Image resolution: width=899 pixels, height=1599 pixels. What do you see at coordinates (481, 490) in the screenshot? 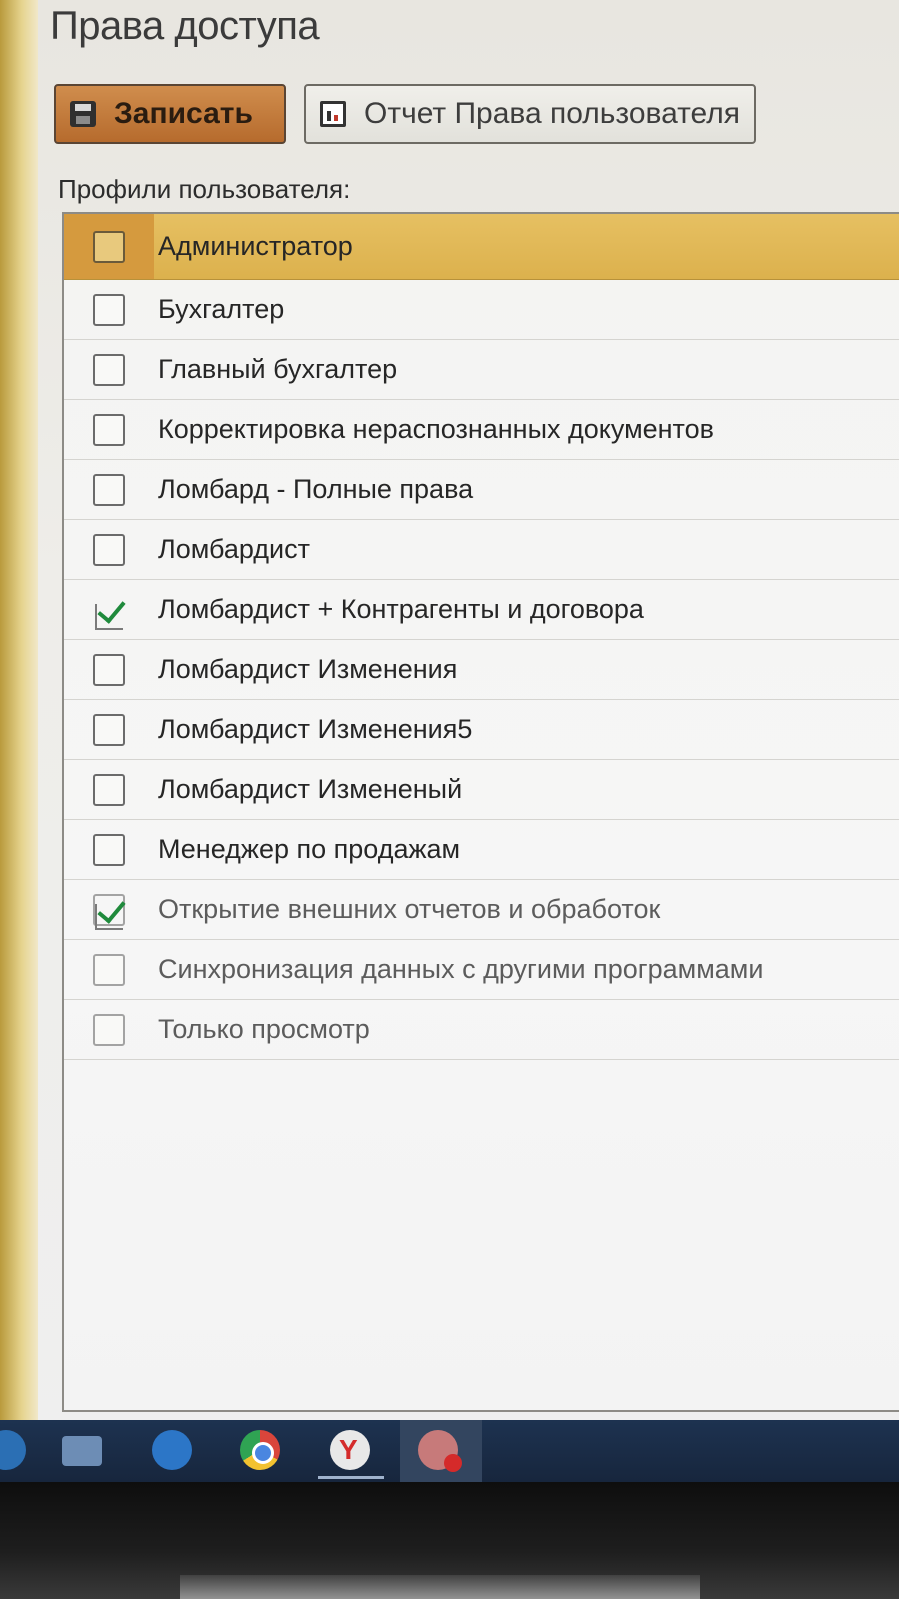
I see `profile-row: Ломбард - Полные права` at bounding box center [481, 490].